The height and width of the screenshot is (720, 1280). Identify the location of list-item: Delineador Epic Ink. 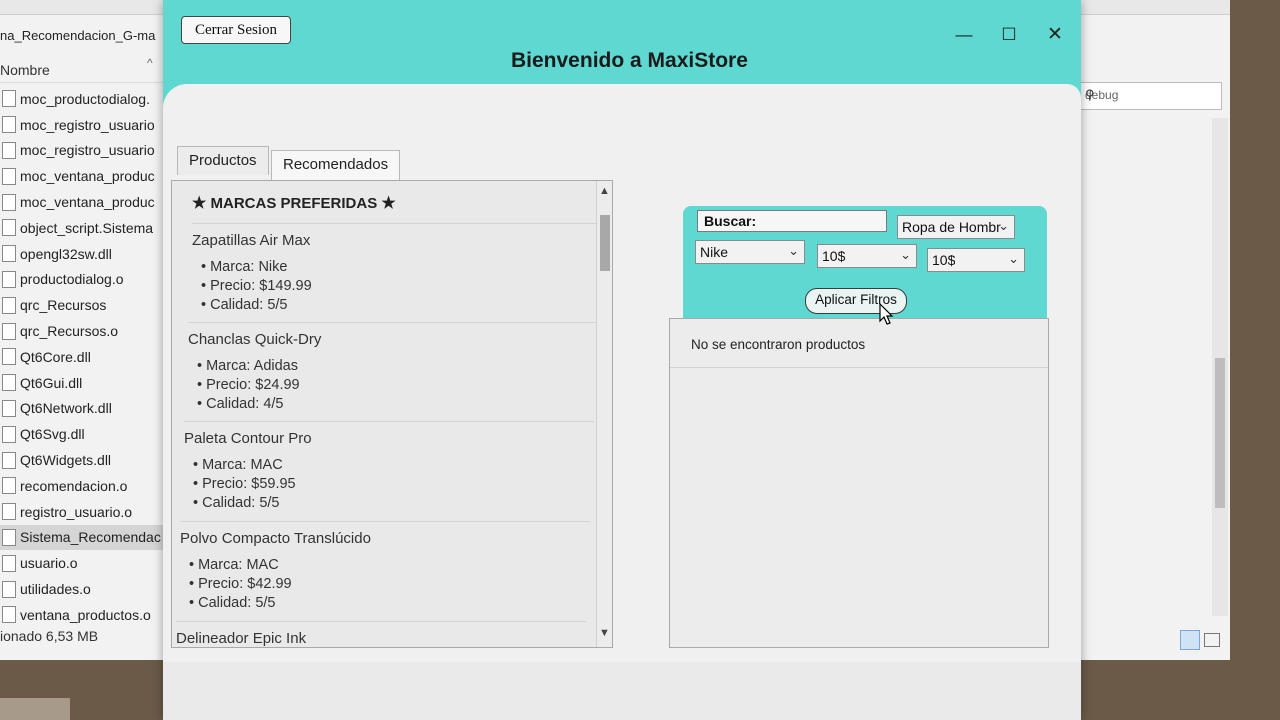
(381, 634).